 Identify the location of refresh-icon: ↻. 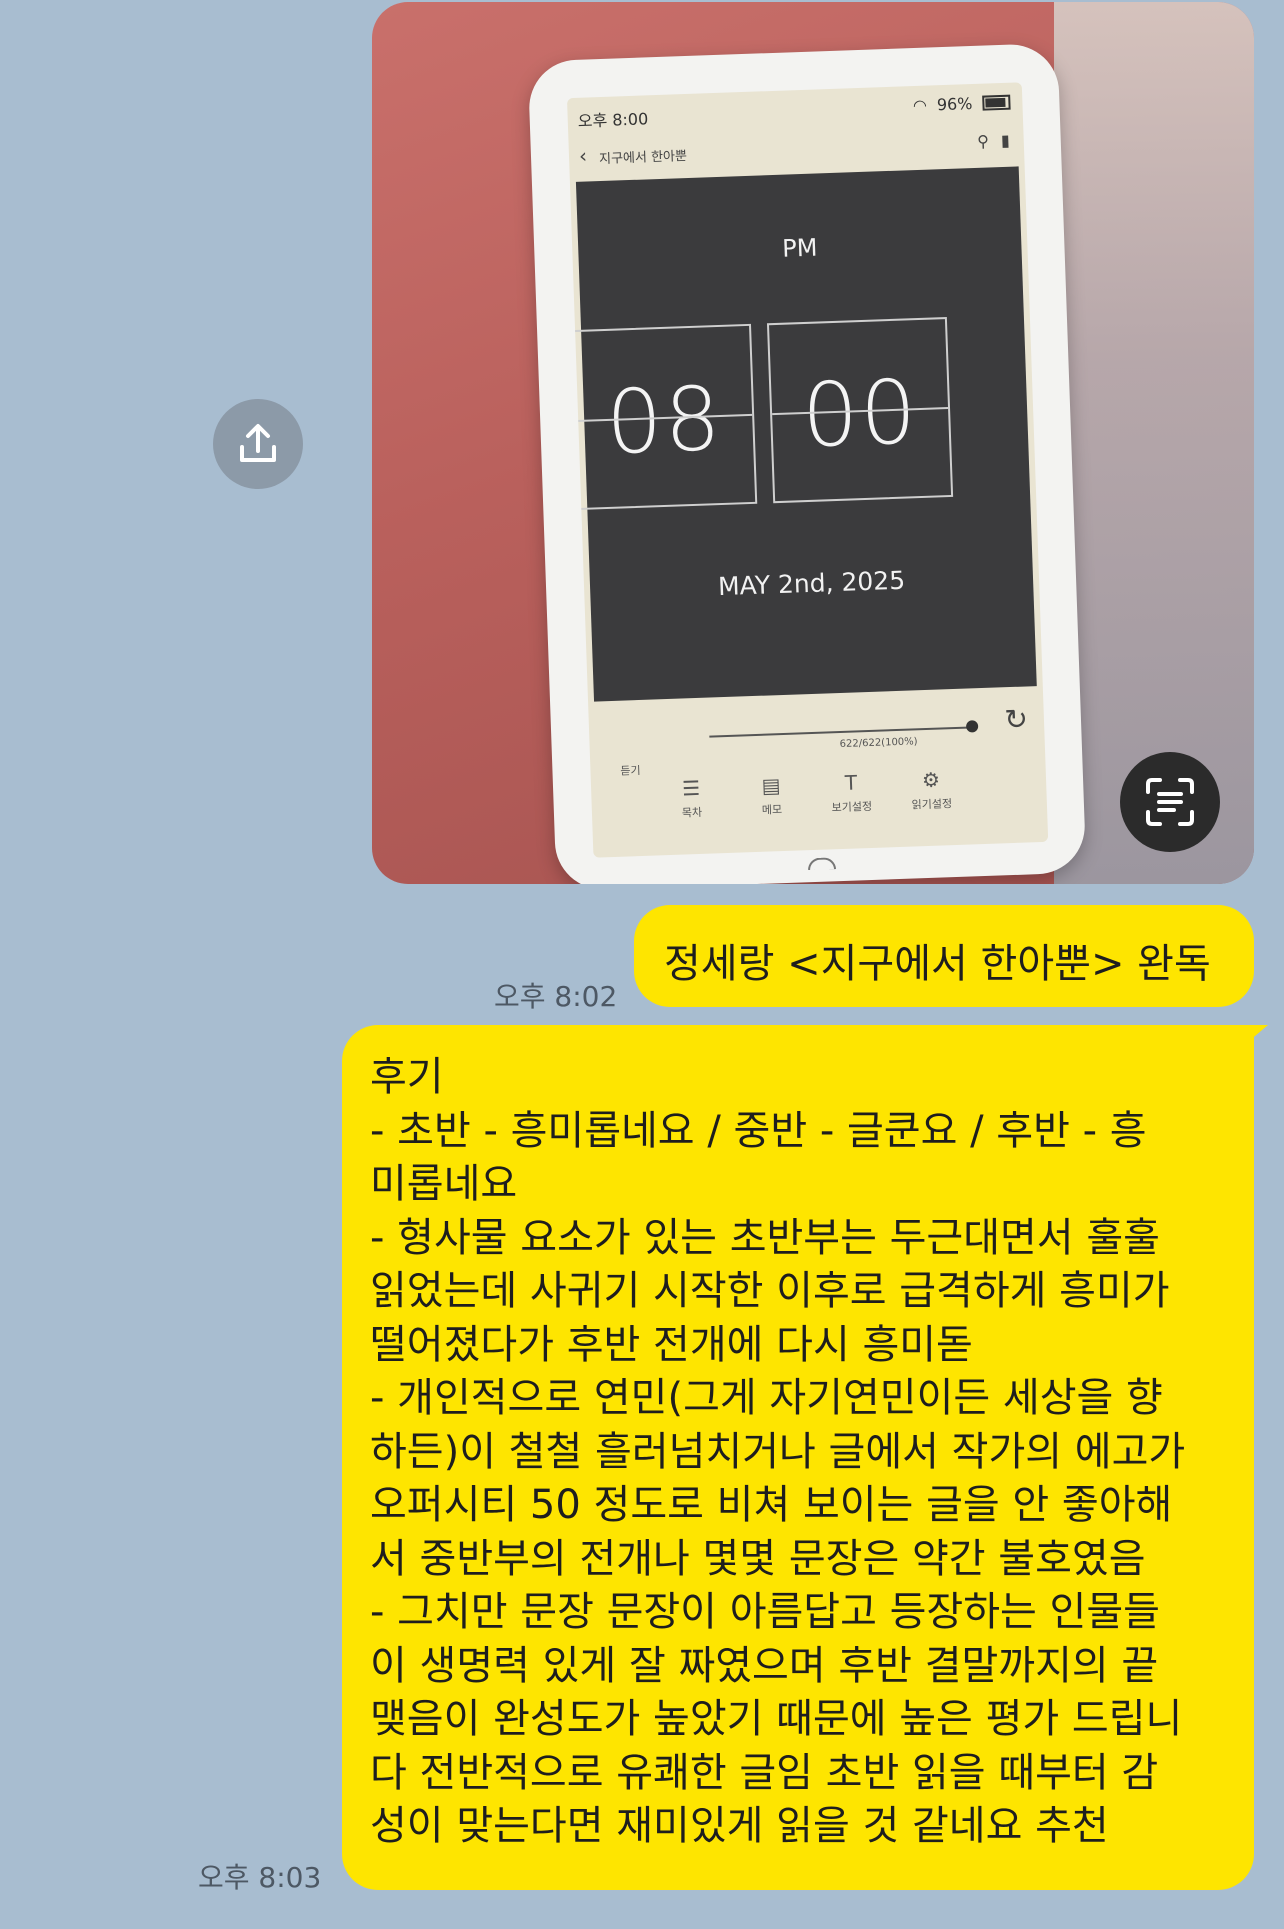
(1016, 719).